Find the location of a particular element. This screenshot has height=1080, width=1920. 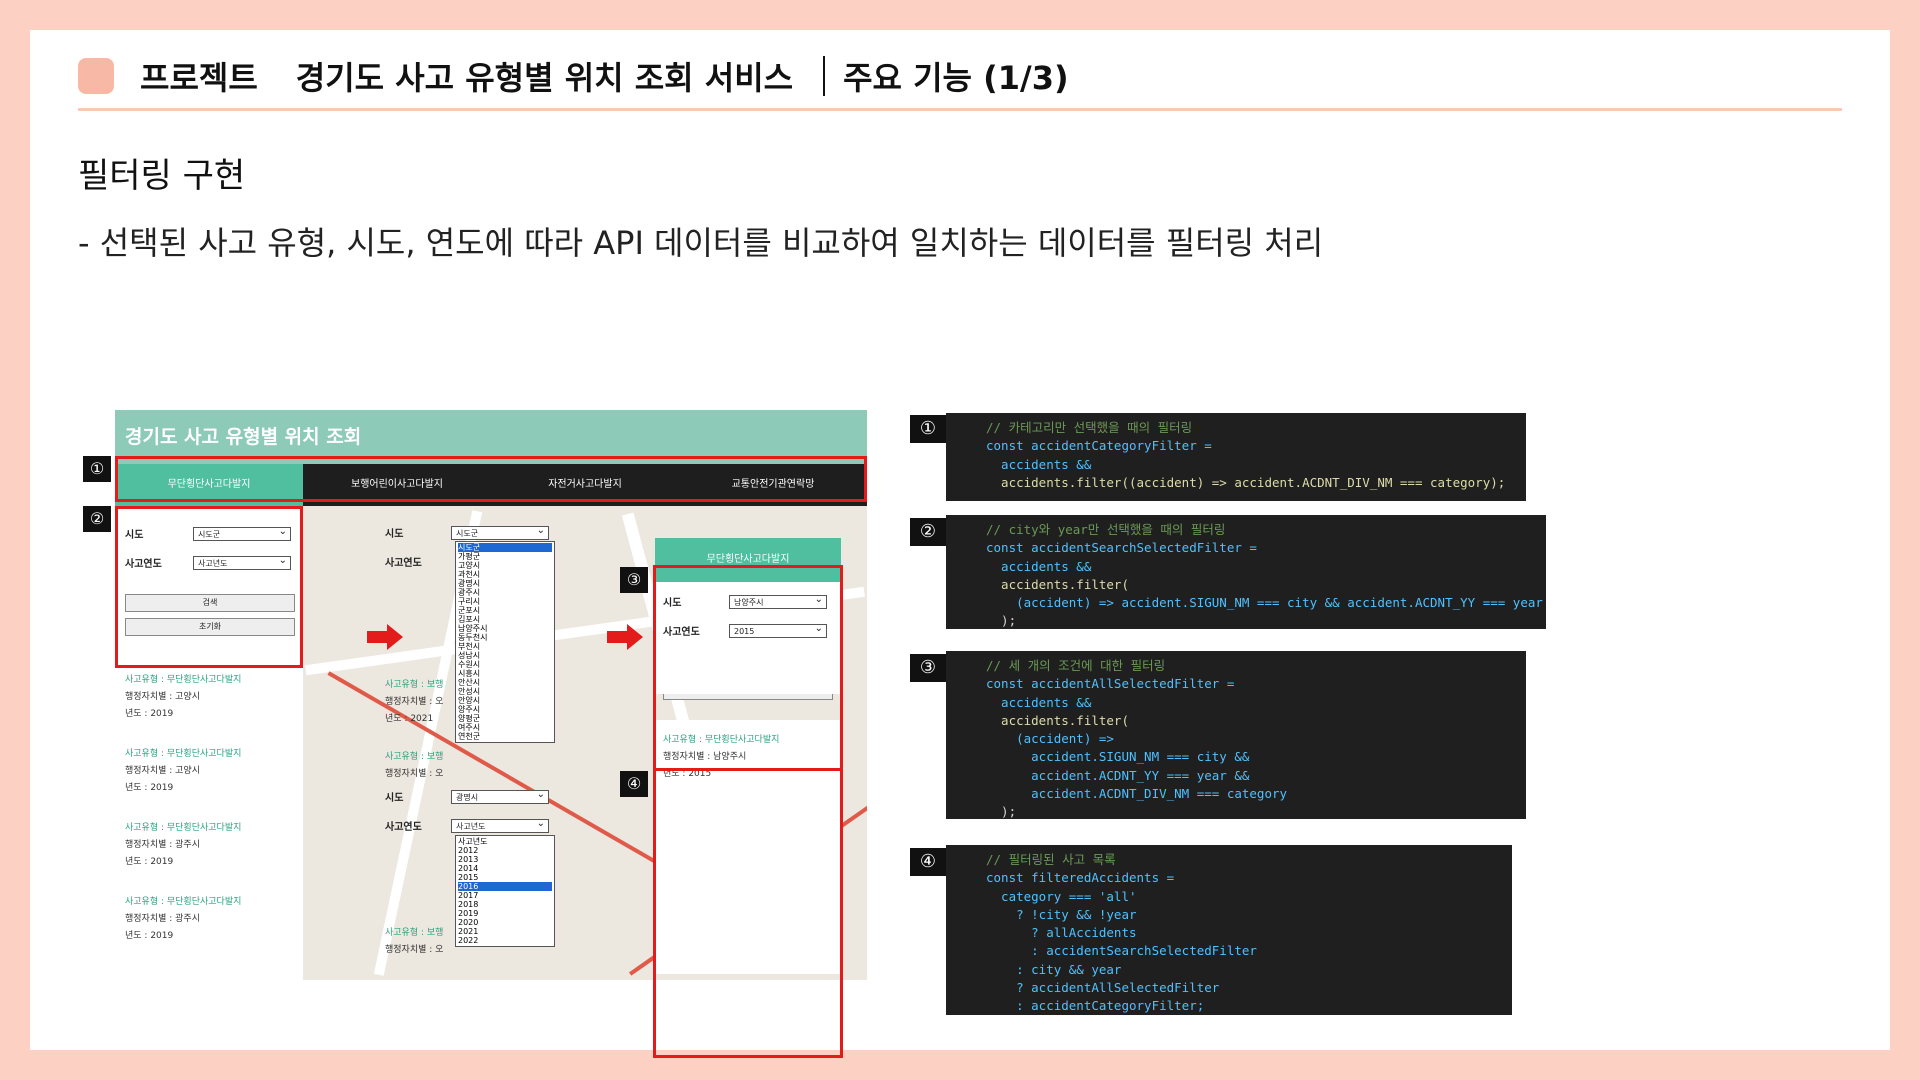

project-title: 경기도 사고 유형별 위치 조회 서비스 is located at coordinates (544, 78).